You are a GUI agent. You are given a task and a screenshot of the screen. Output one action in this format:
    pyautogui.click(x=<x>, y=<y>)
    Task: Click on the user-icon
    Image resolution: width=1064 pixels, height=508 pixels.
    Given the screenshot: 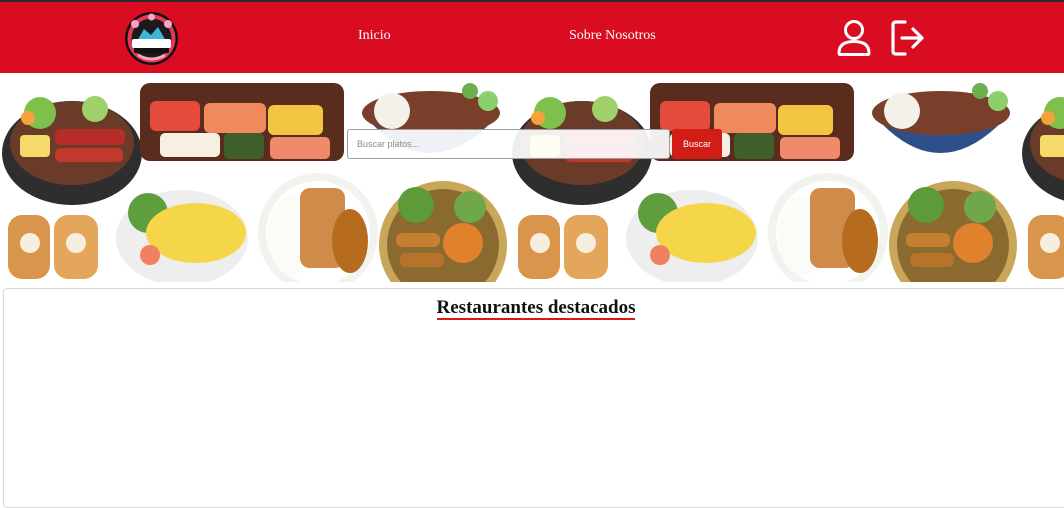 What is the action you would take?
    pyautogui.click(x=854, y=38)
    